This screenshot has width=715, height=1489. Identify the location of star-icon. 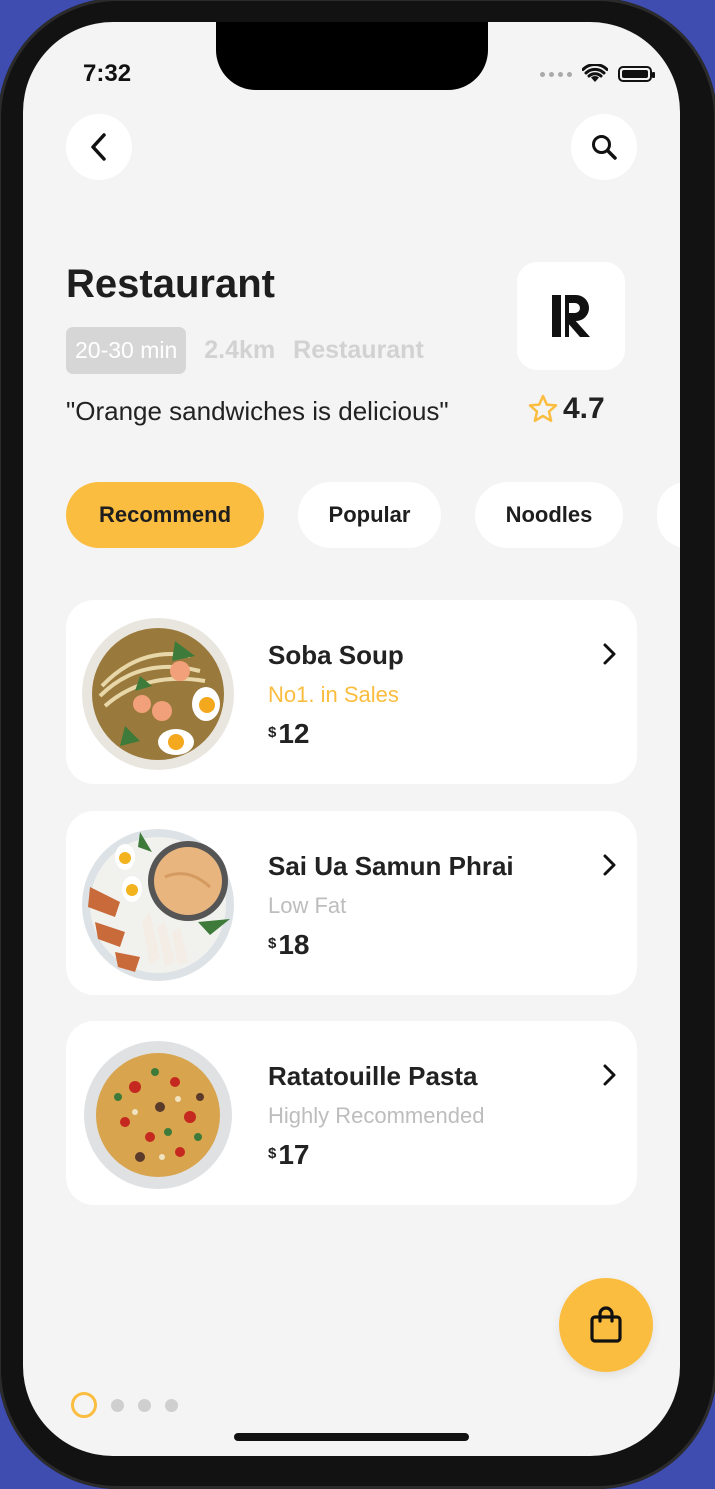
(543, 408).